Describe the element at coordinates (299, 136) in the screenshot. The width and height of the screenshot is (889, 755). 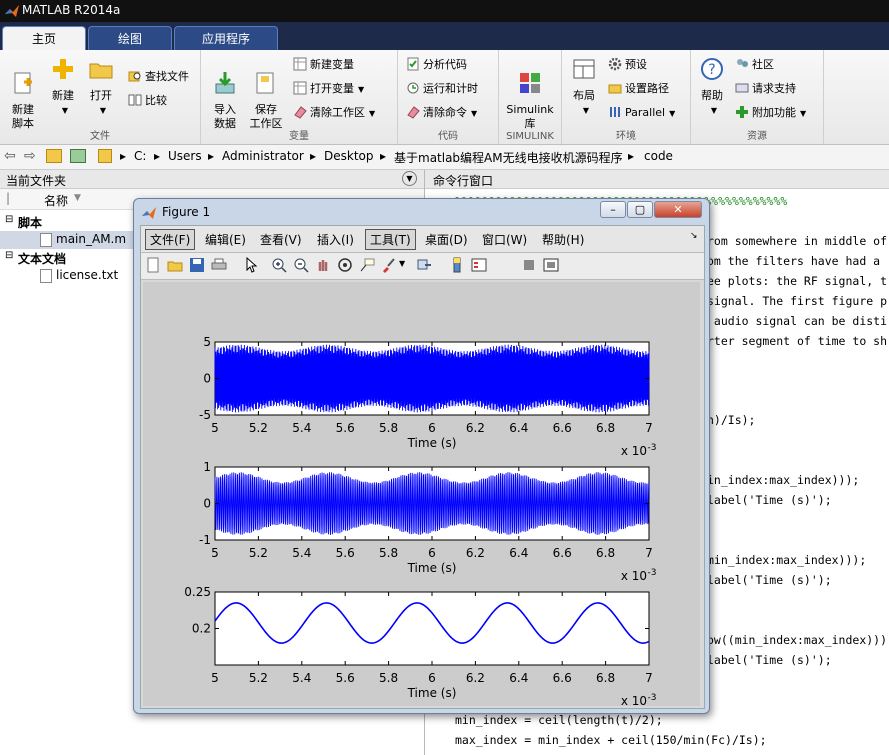
I see `variable-section-caption: 变量` at that location.